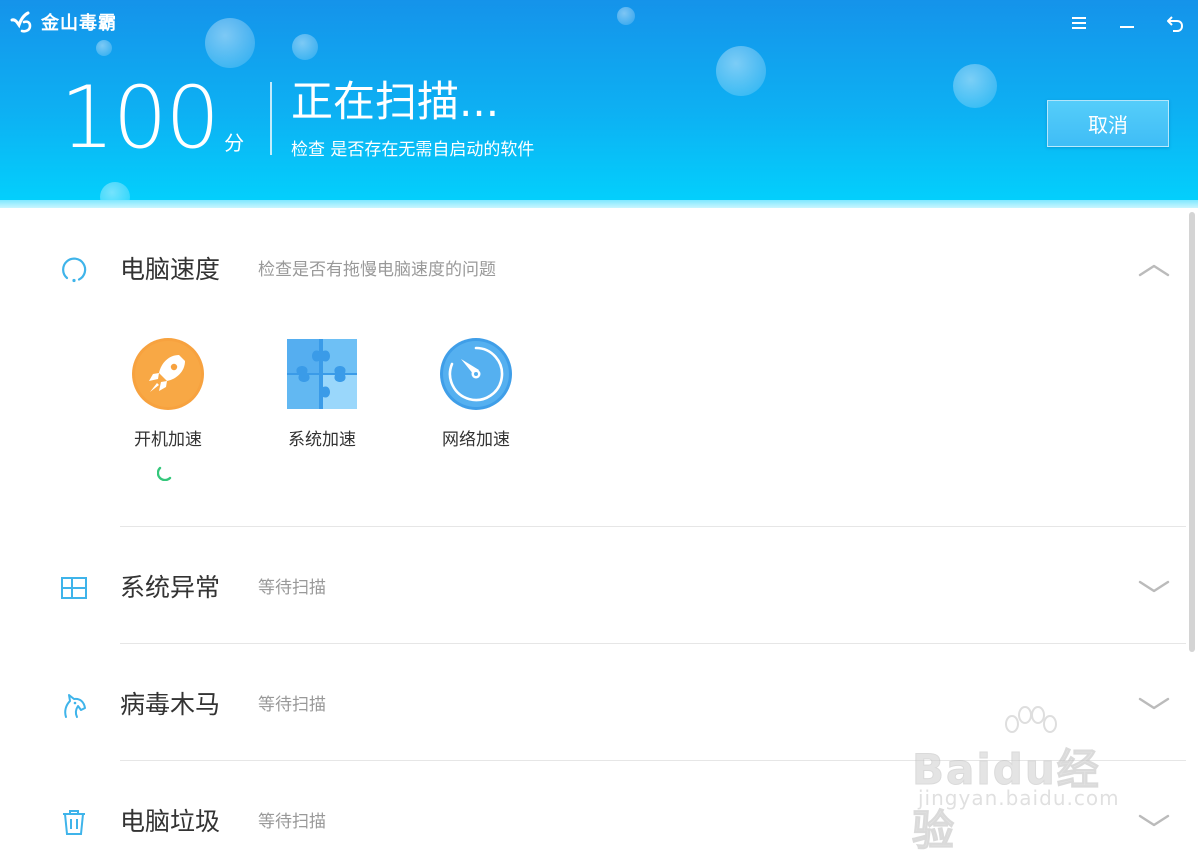  What do you see at coordinates (1127, 27) in the screenshot?
I see `minimize-icon` at bounding box center [1127, 27].